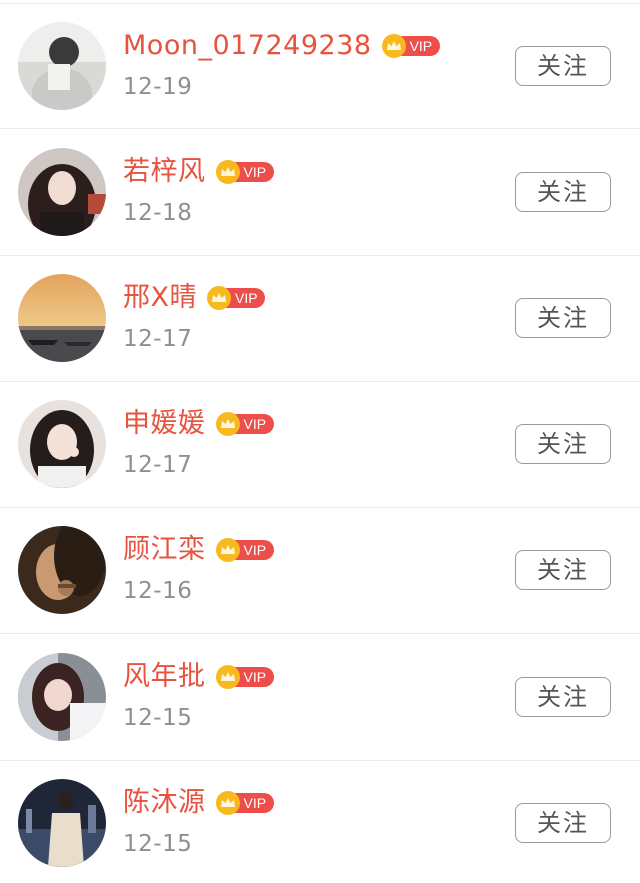 The image size is (640, 883). What do you see at coordinates (158, 213) in the screenshot?
I see `follow-date: 12-18` at bounding box center [158, 213].